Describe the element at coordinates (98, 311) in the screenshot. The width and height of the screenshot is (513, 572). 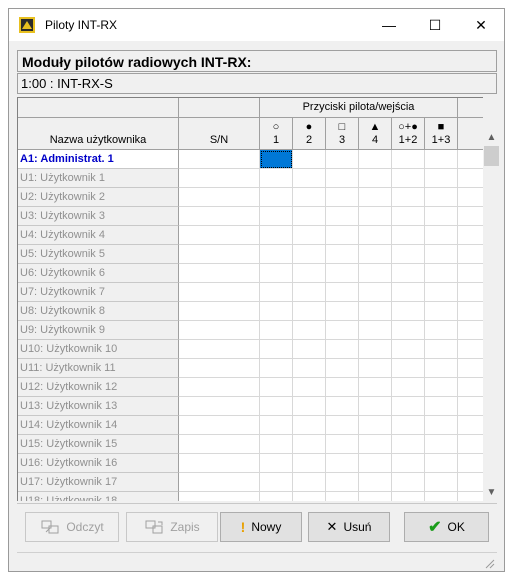
I see `user-row-name: U8: Użytkownik 8` at that location.